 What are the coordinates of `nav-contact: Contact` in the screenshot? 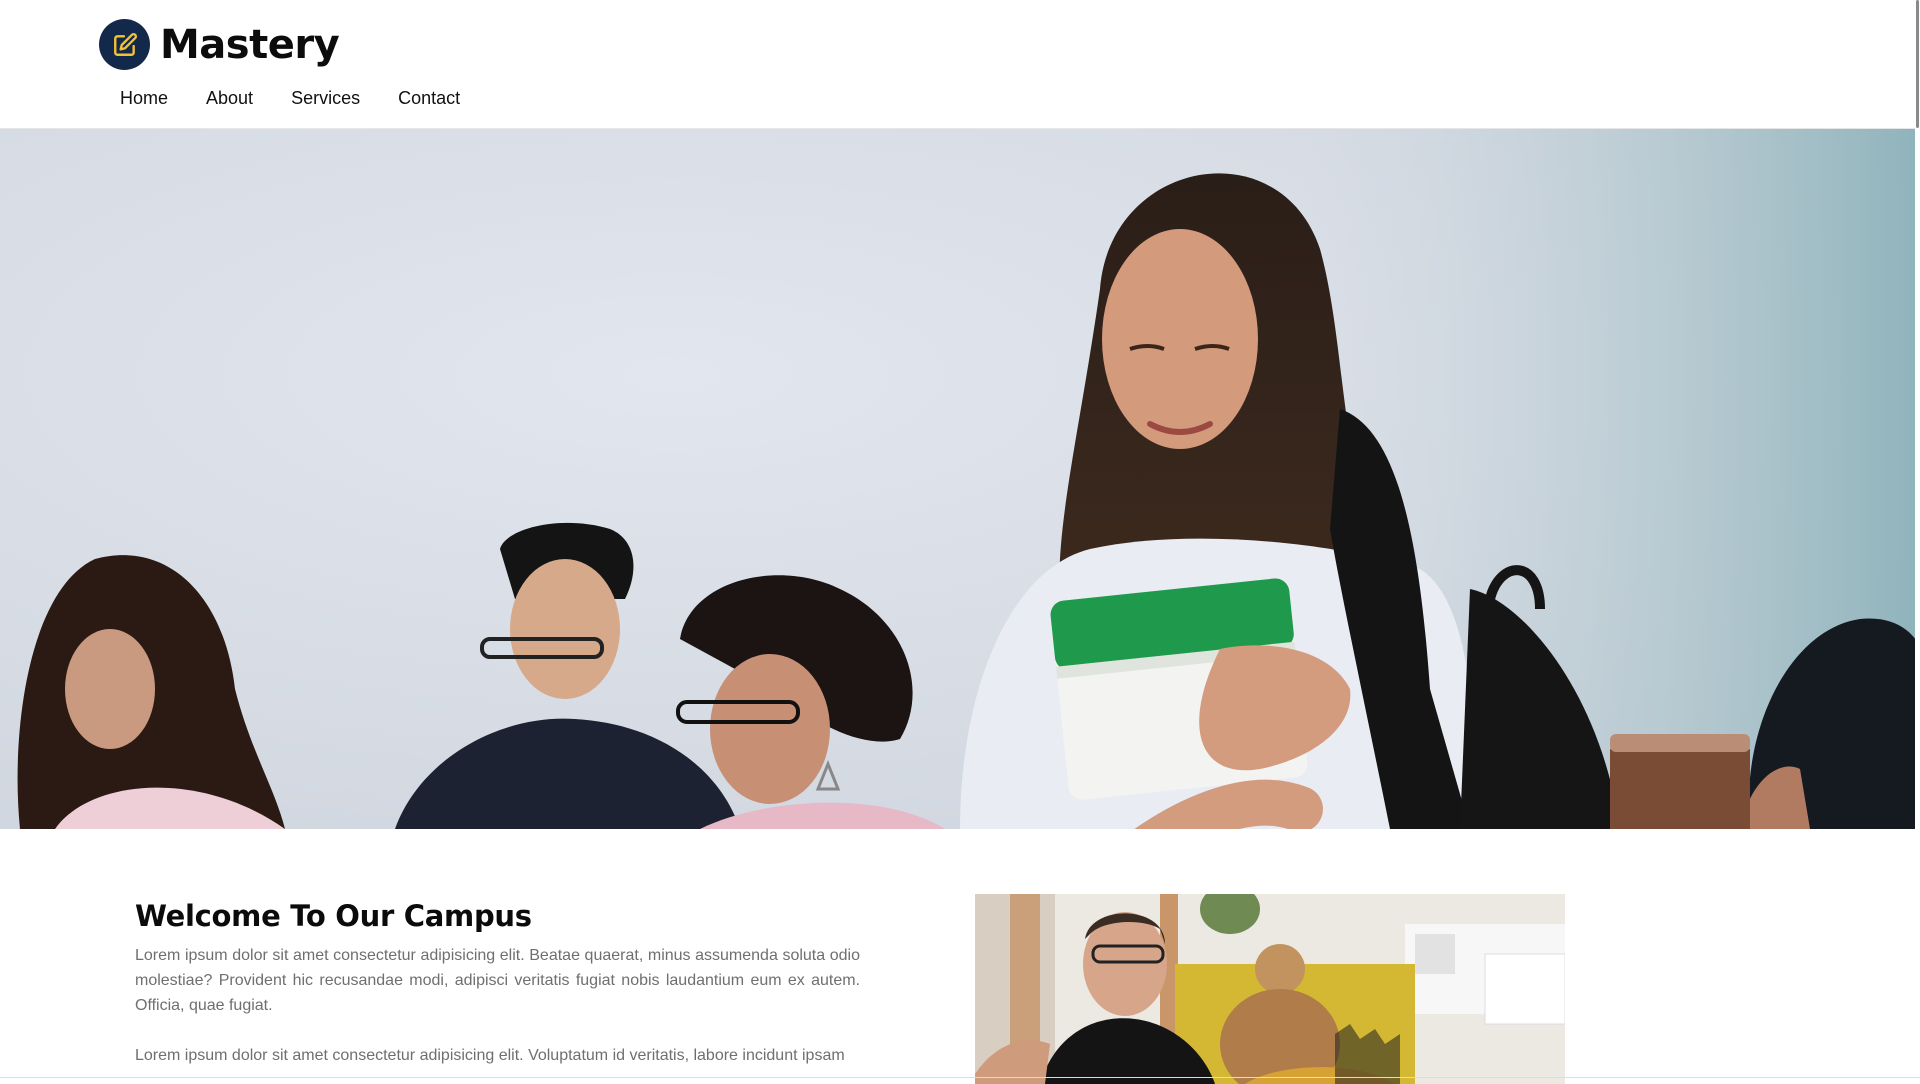 It's located at (429, 98).